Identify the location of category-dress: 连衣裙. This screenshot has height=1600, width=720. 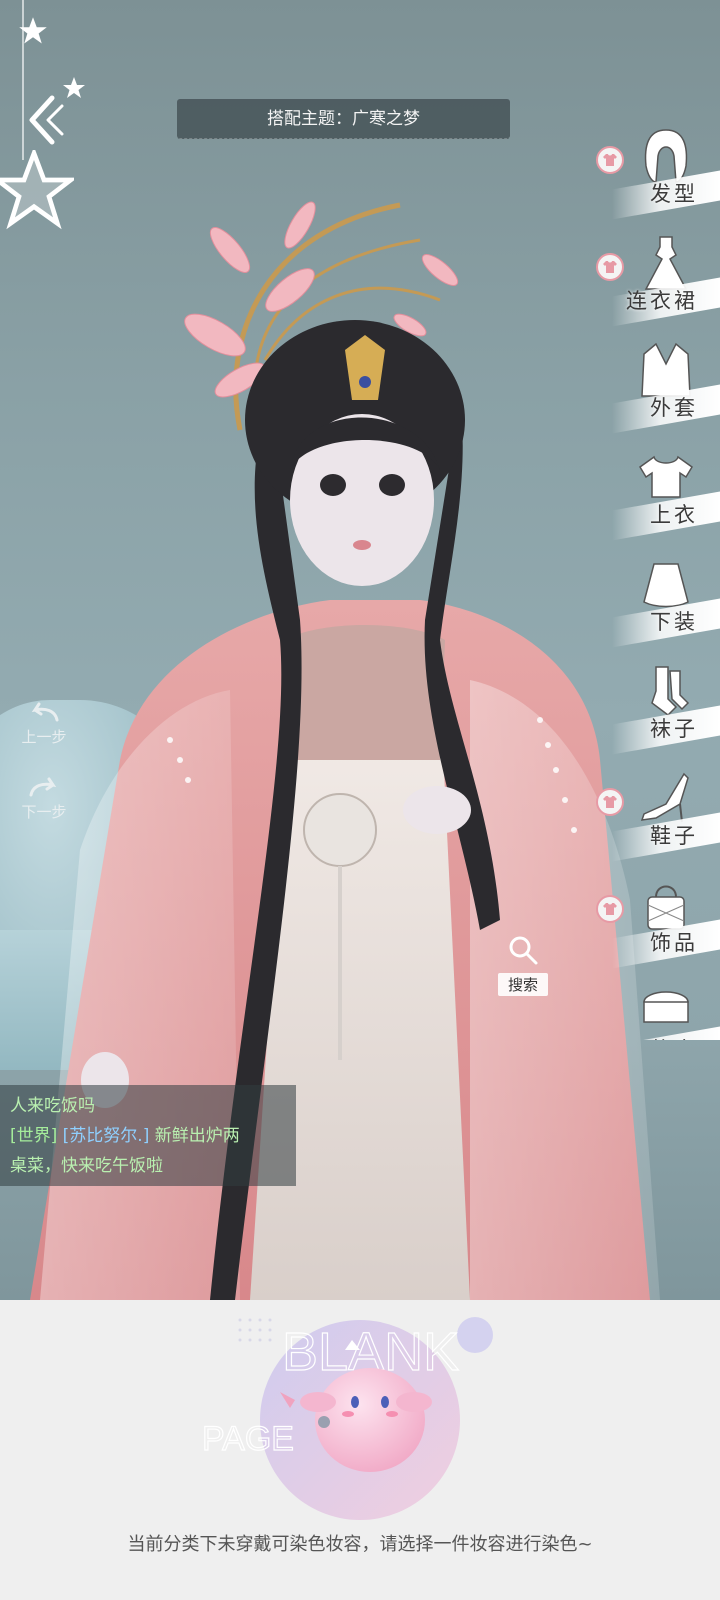
(652, 282).